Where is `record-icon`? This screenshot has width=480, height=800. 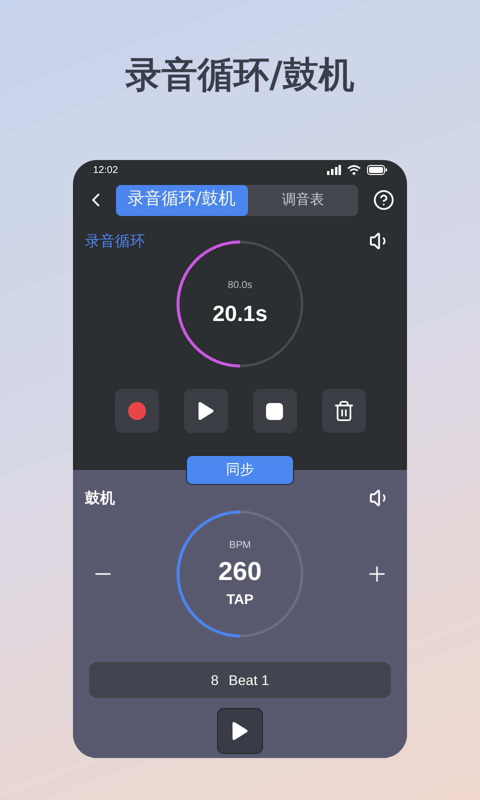
record-icon is located at coordinates (137, 411).